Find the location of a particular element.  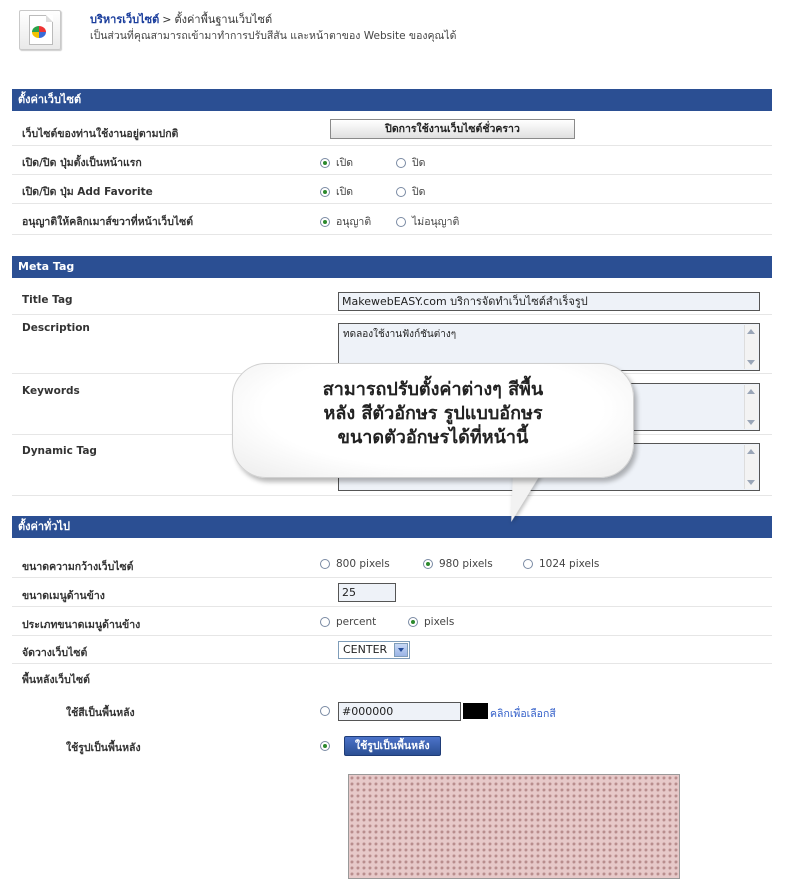

selected-value: CENTER is located at coordinates (365, 649).